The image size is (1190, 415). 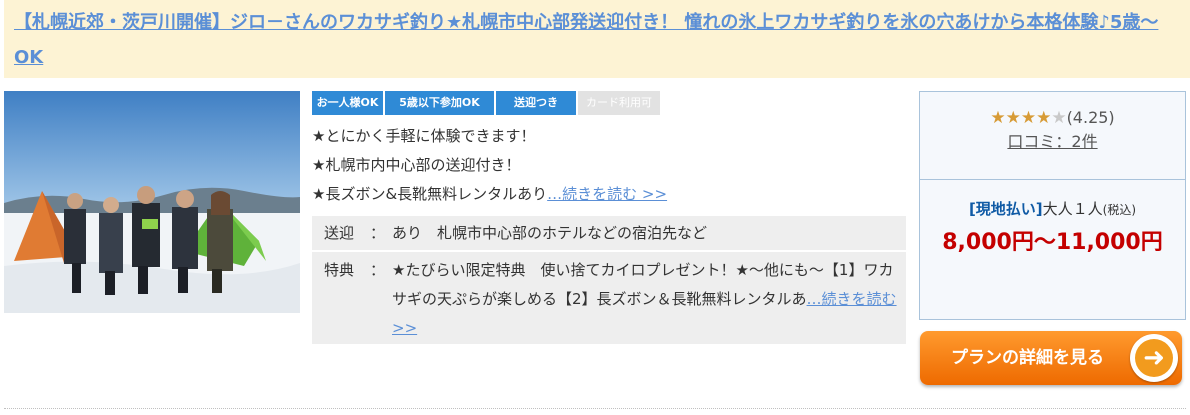 I want to click on plan-details-label: プランの詳細を見る, so click(x=1027, y=358).